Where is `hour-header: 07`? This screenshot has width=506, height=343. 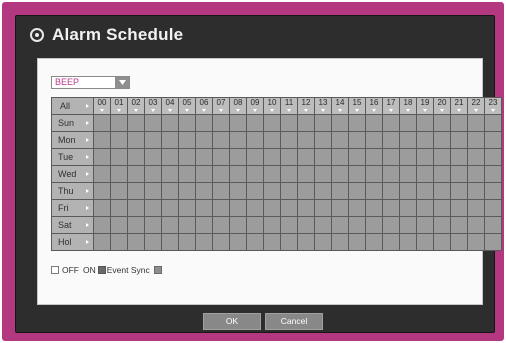
hour-header: 07 is located at coordinates (221, 106).